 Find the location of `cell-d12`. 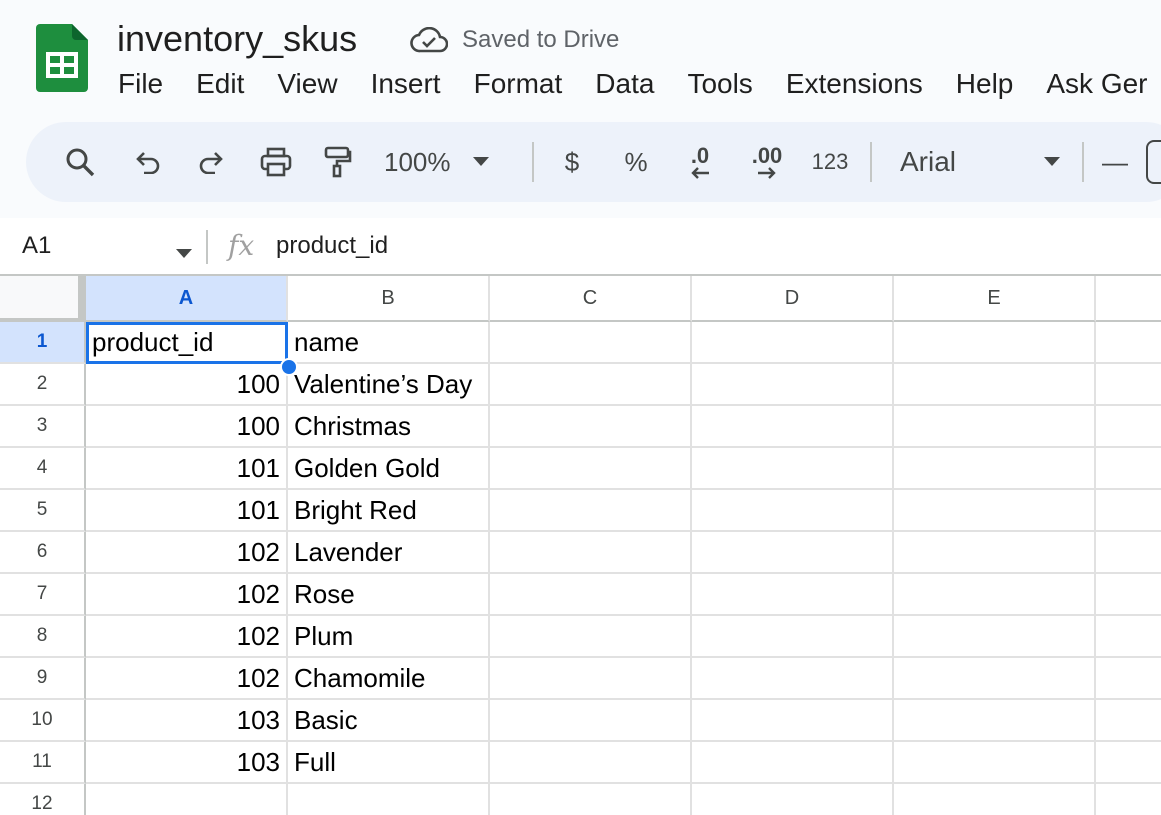

cell-d12 is located at coordinates (793, 799).